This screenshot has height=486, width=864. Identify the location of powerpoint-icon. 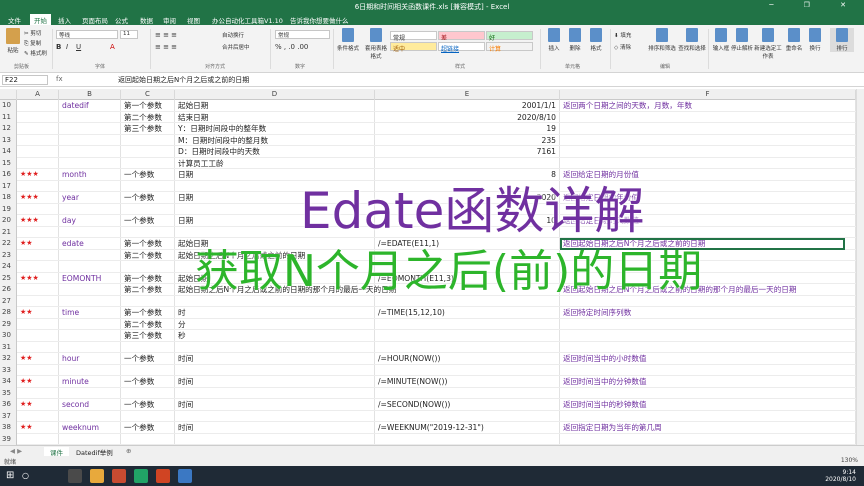
(163, 476).